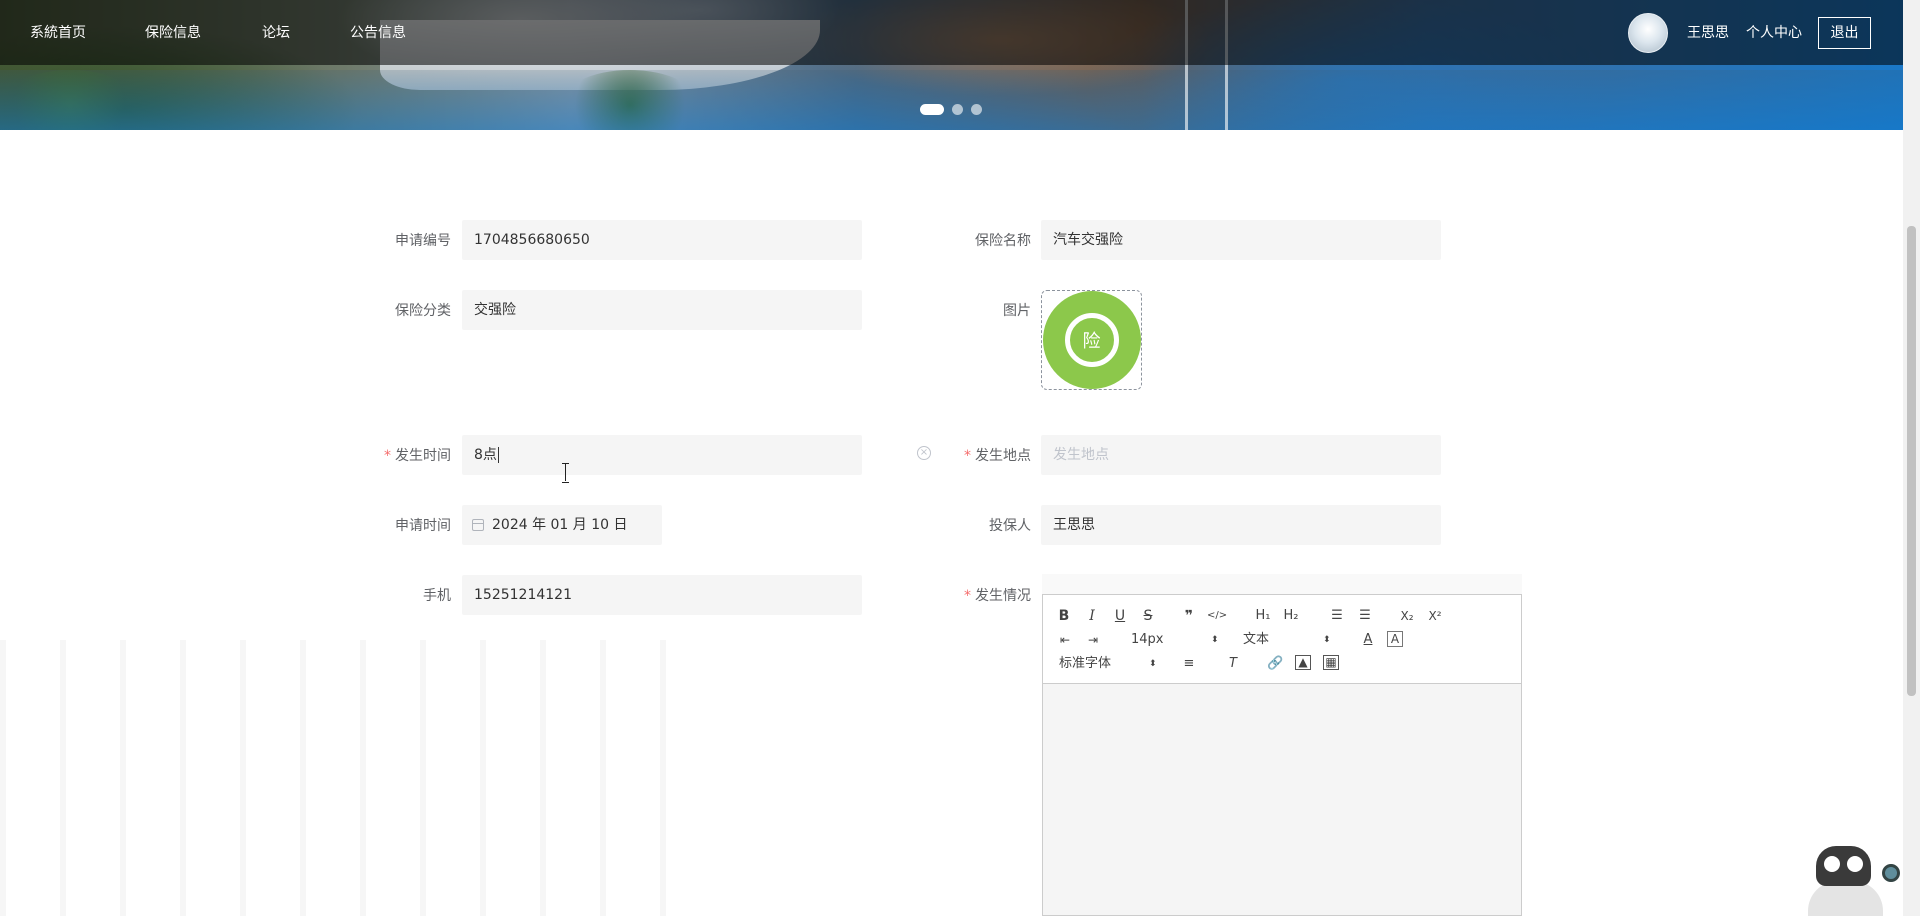 The image size is (1920, 916). What do you see at coordinates (1233, 664) in the screenshot?
I see `clear-format-icon: T` at bounding box center [1233, 664].